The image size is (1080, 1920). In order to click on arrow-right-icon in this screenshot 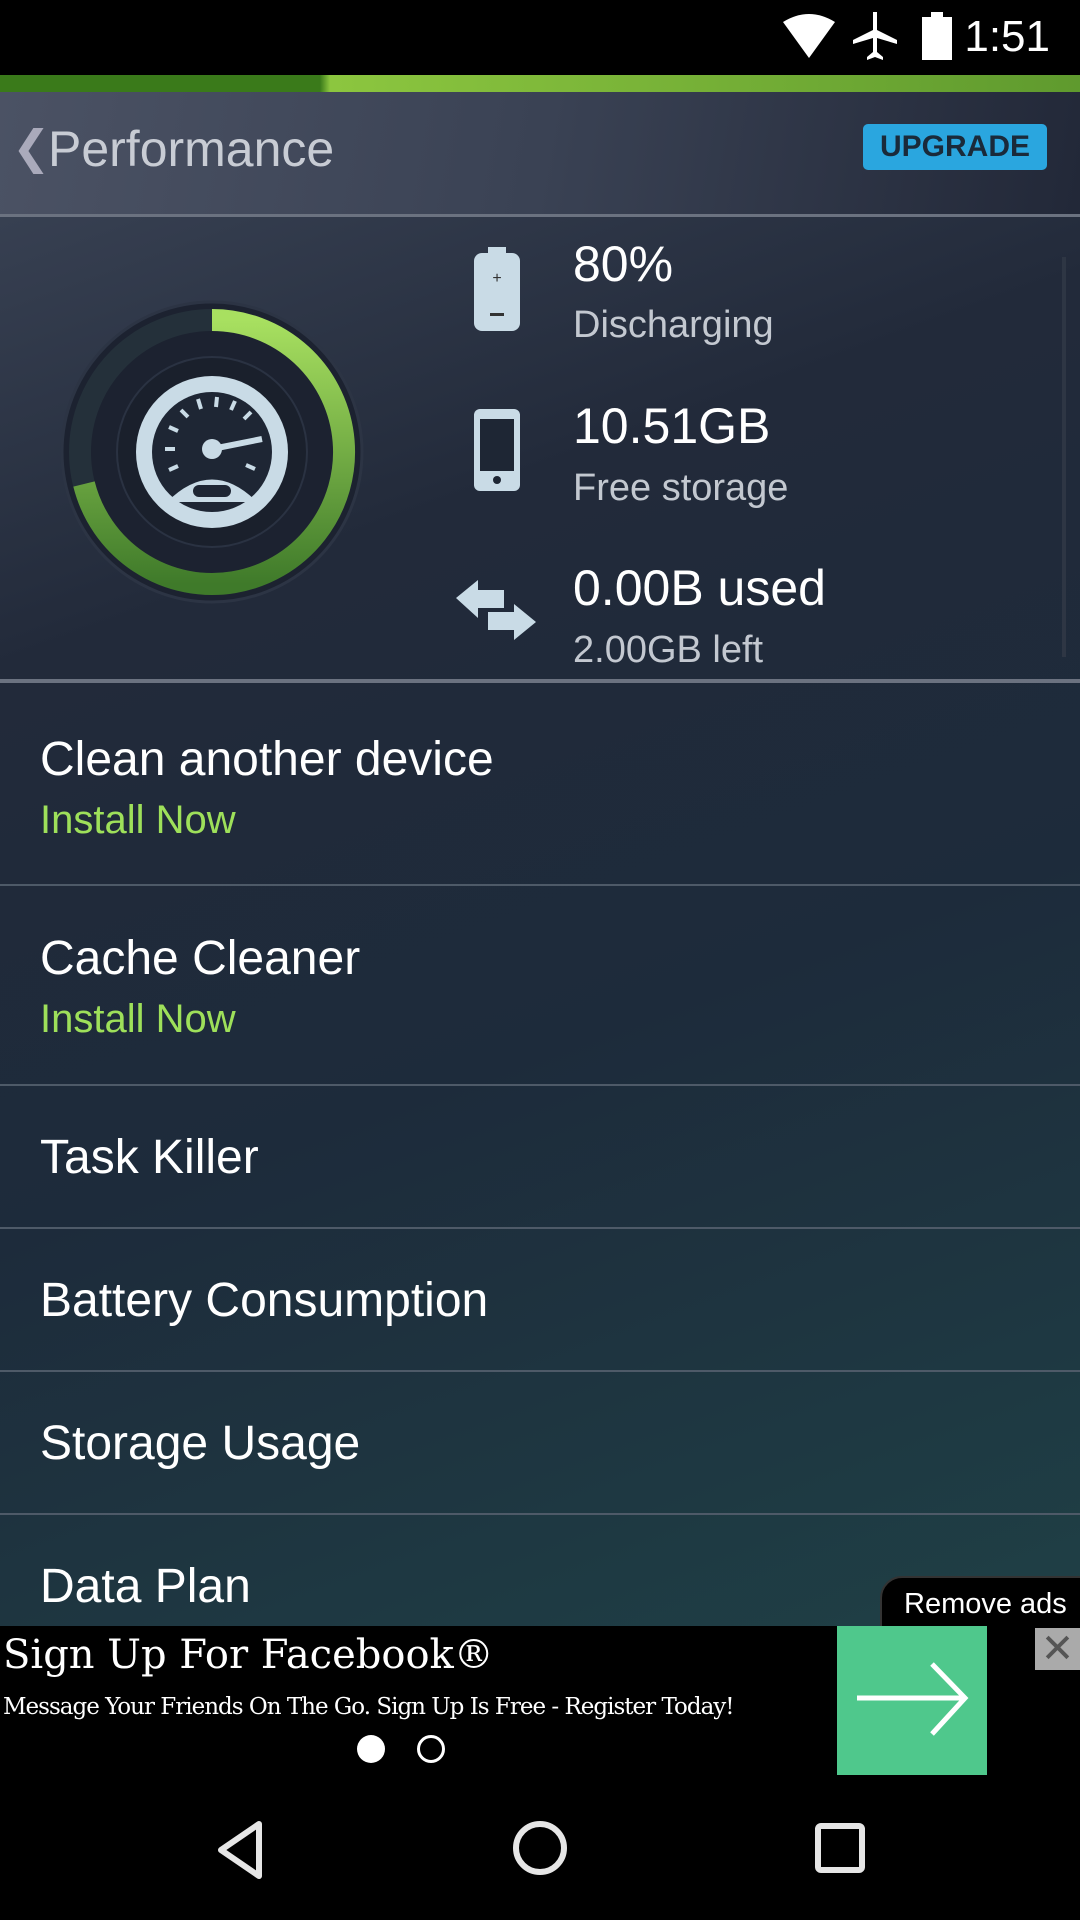, I will do `click(913, 1699)`.